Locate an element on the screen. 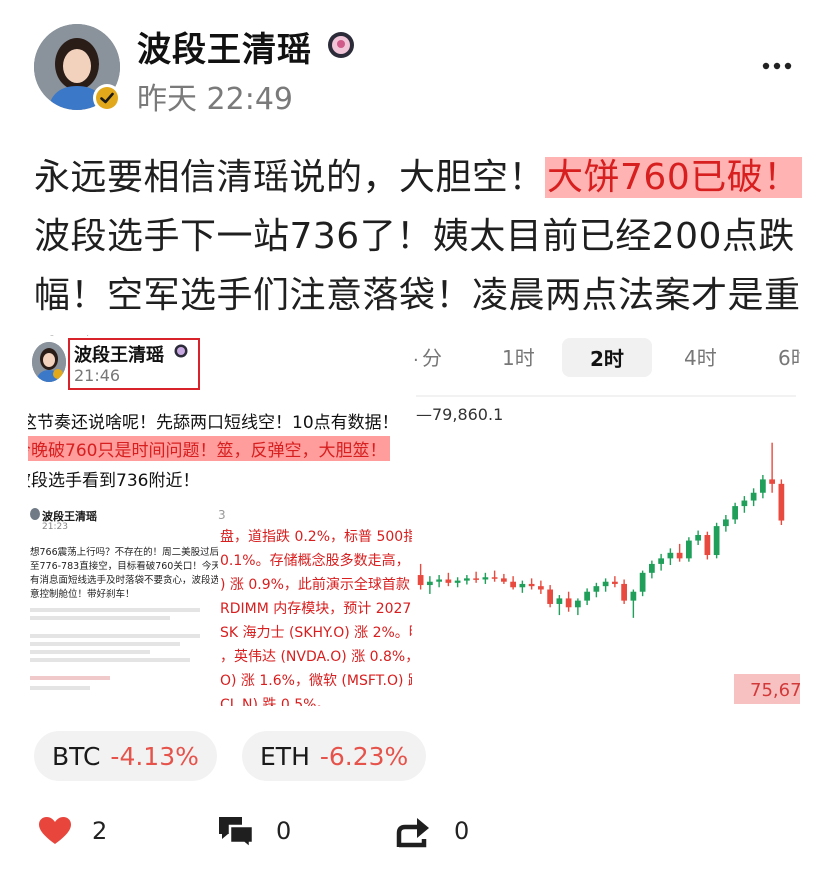  embedded-author-badge-icon is located at coordinates (181, 351).